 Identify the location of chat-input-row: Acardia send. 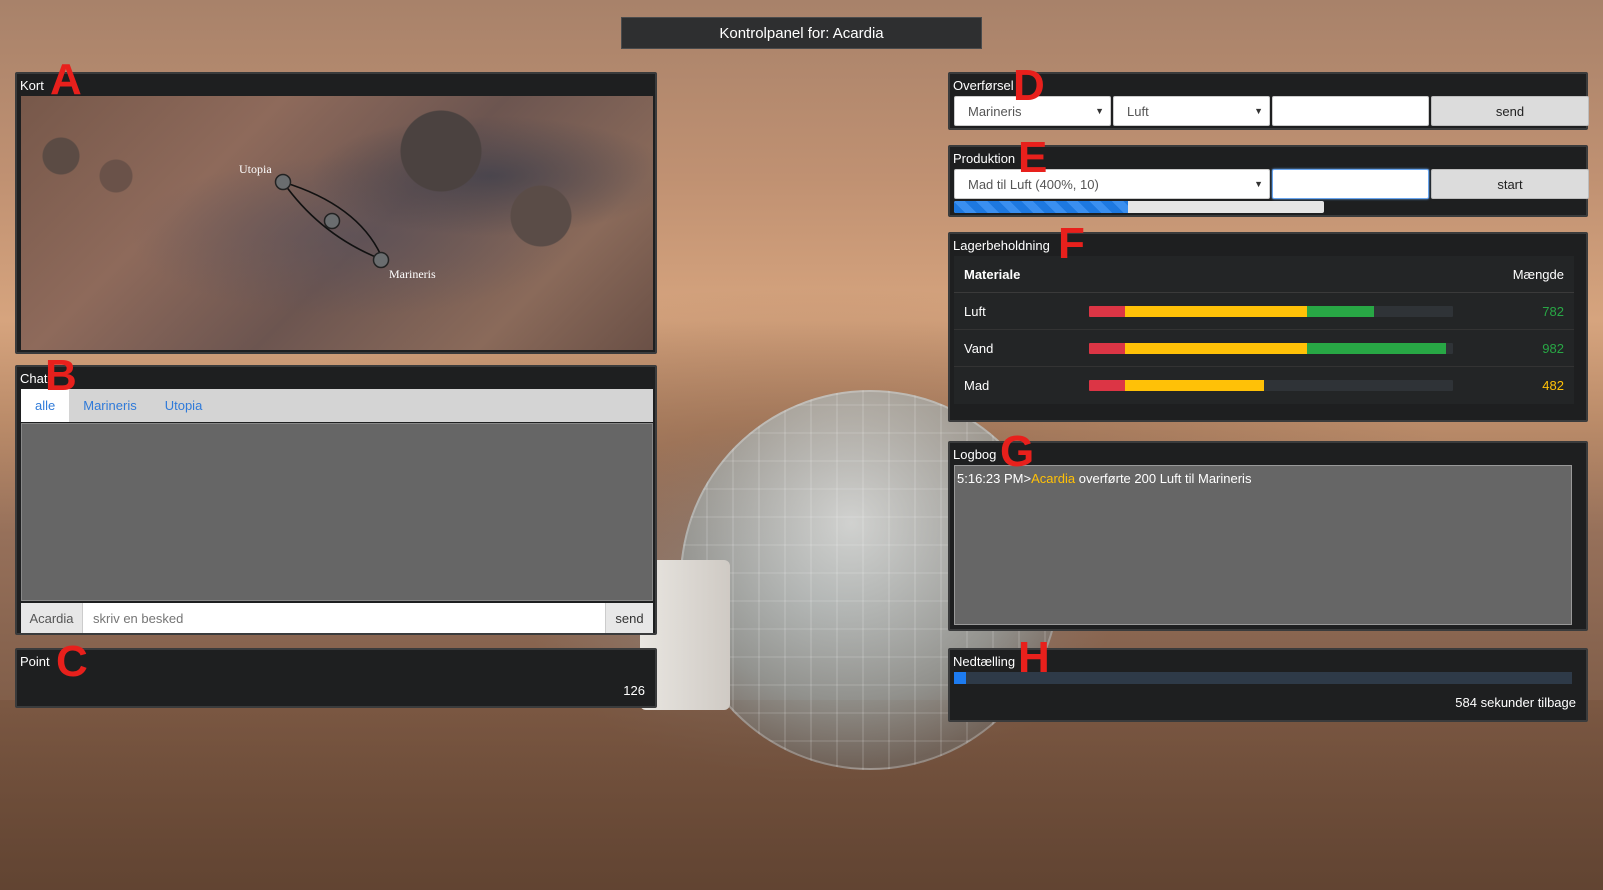
(337, 618).